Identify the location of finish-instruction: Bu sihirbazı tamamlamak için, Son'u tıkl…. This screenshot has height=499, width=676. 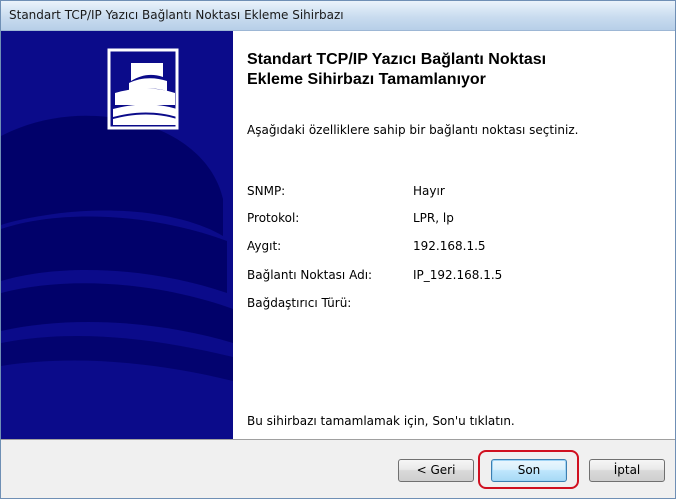
(381, 421).